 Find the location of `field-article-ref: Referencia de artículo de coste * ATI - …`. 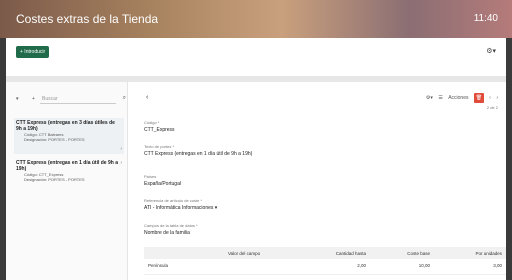

field-article-ref: Referencia de artículo de coste * ATI - … is located at coordinates (180, 204).